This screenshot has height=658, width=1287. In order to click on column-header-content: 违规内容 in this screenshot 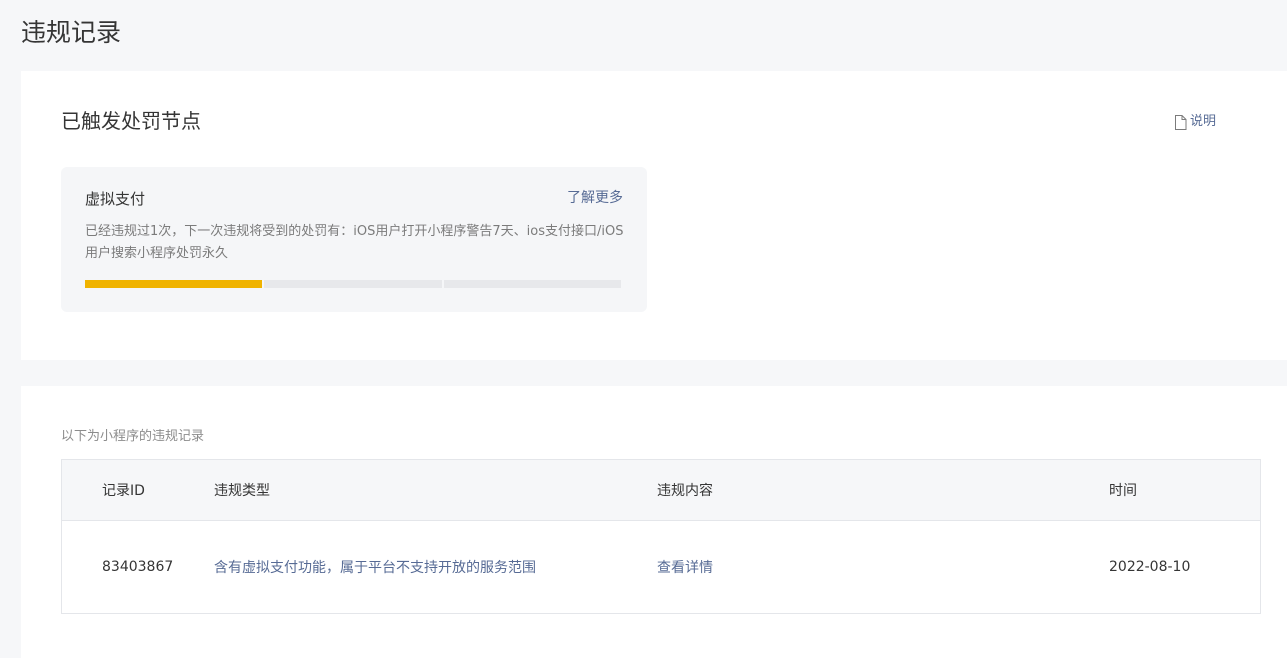, I will do `click(685, 491)`.